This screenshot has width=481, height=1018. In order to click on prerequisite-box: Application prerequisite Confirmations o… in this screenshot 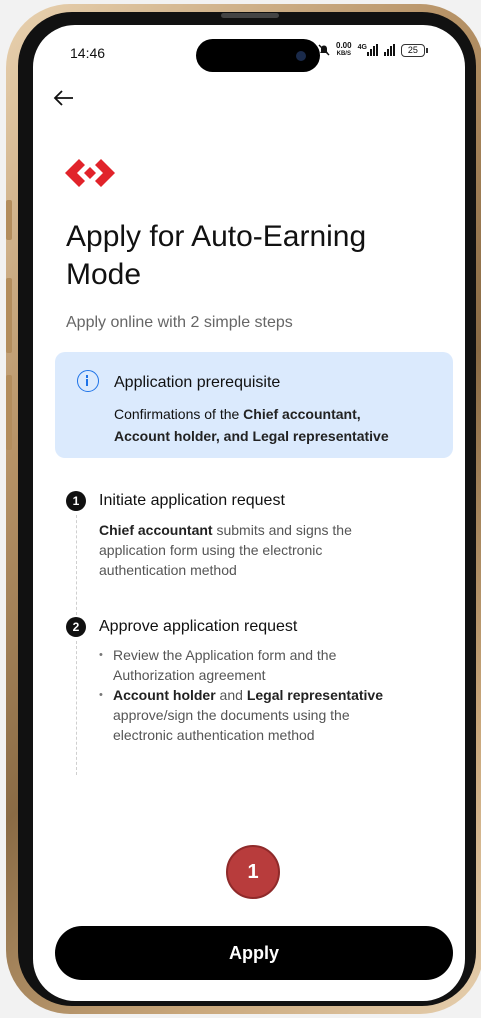, I will do `click(254, 405)`.